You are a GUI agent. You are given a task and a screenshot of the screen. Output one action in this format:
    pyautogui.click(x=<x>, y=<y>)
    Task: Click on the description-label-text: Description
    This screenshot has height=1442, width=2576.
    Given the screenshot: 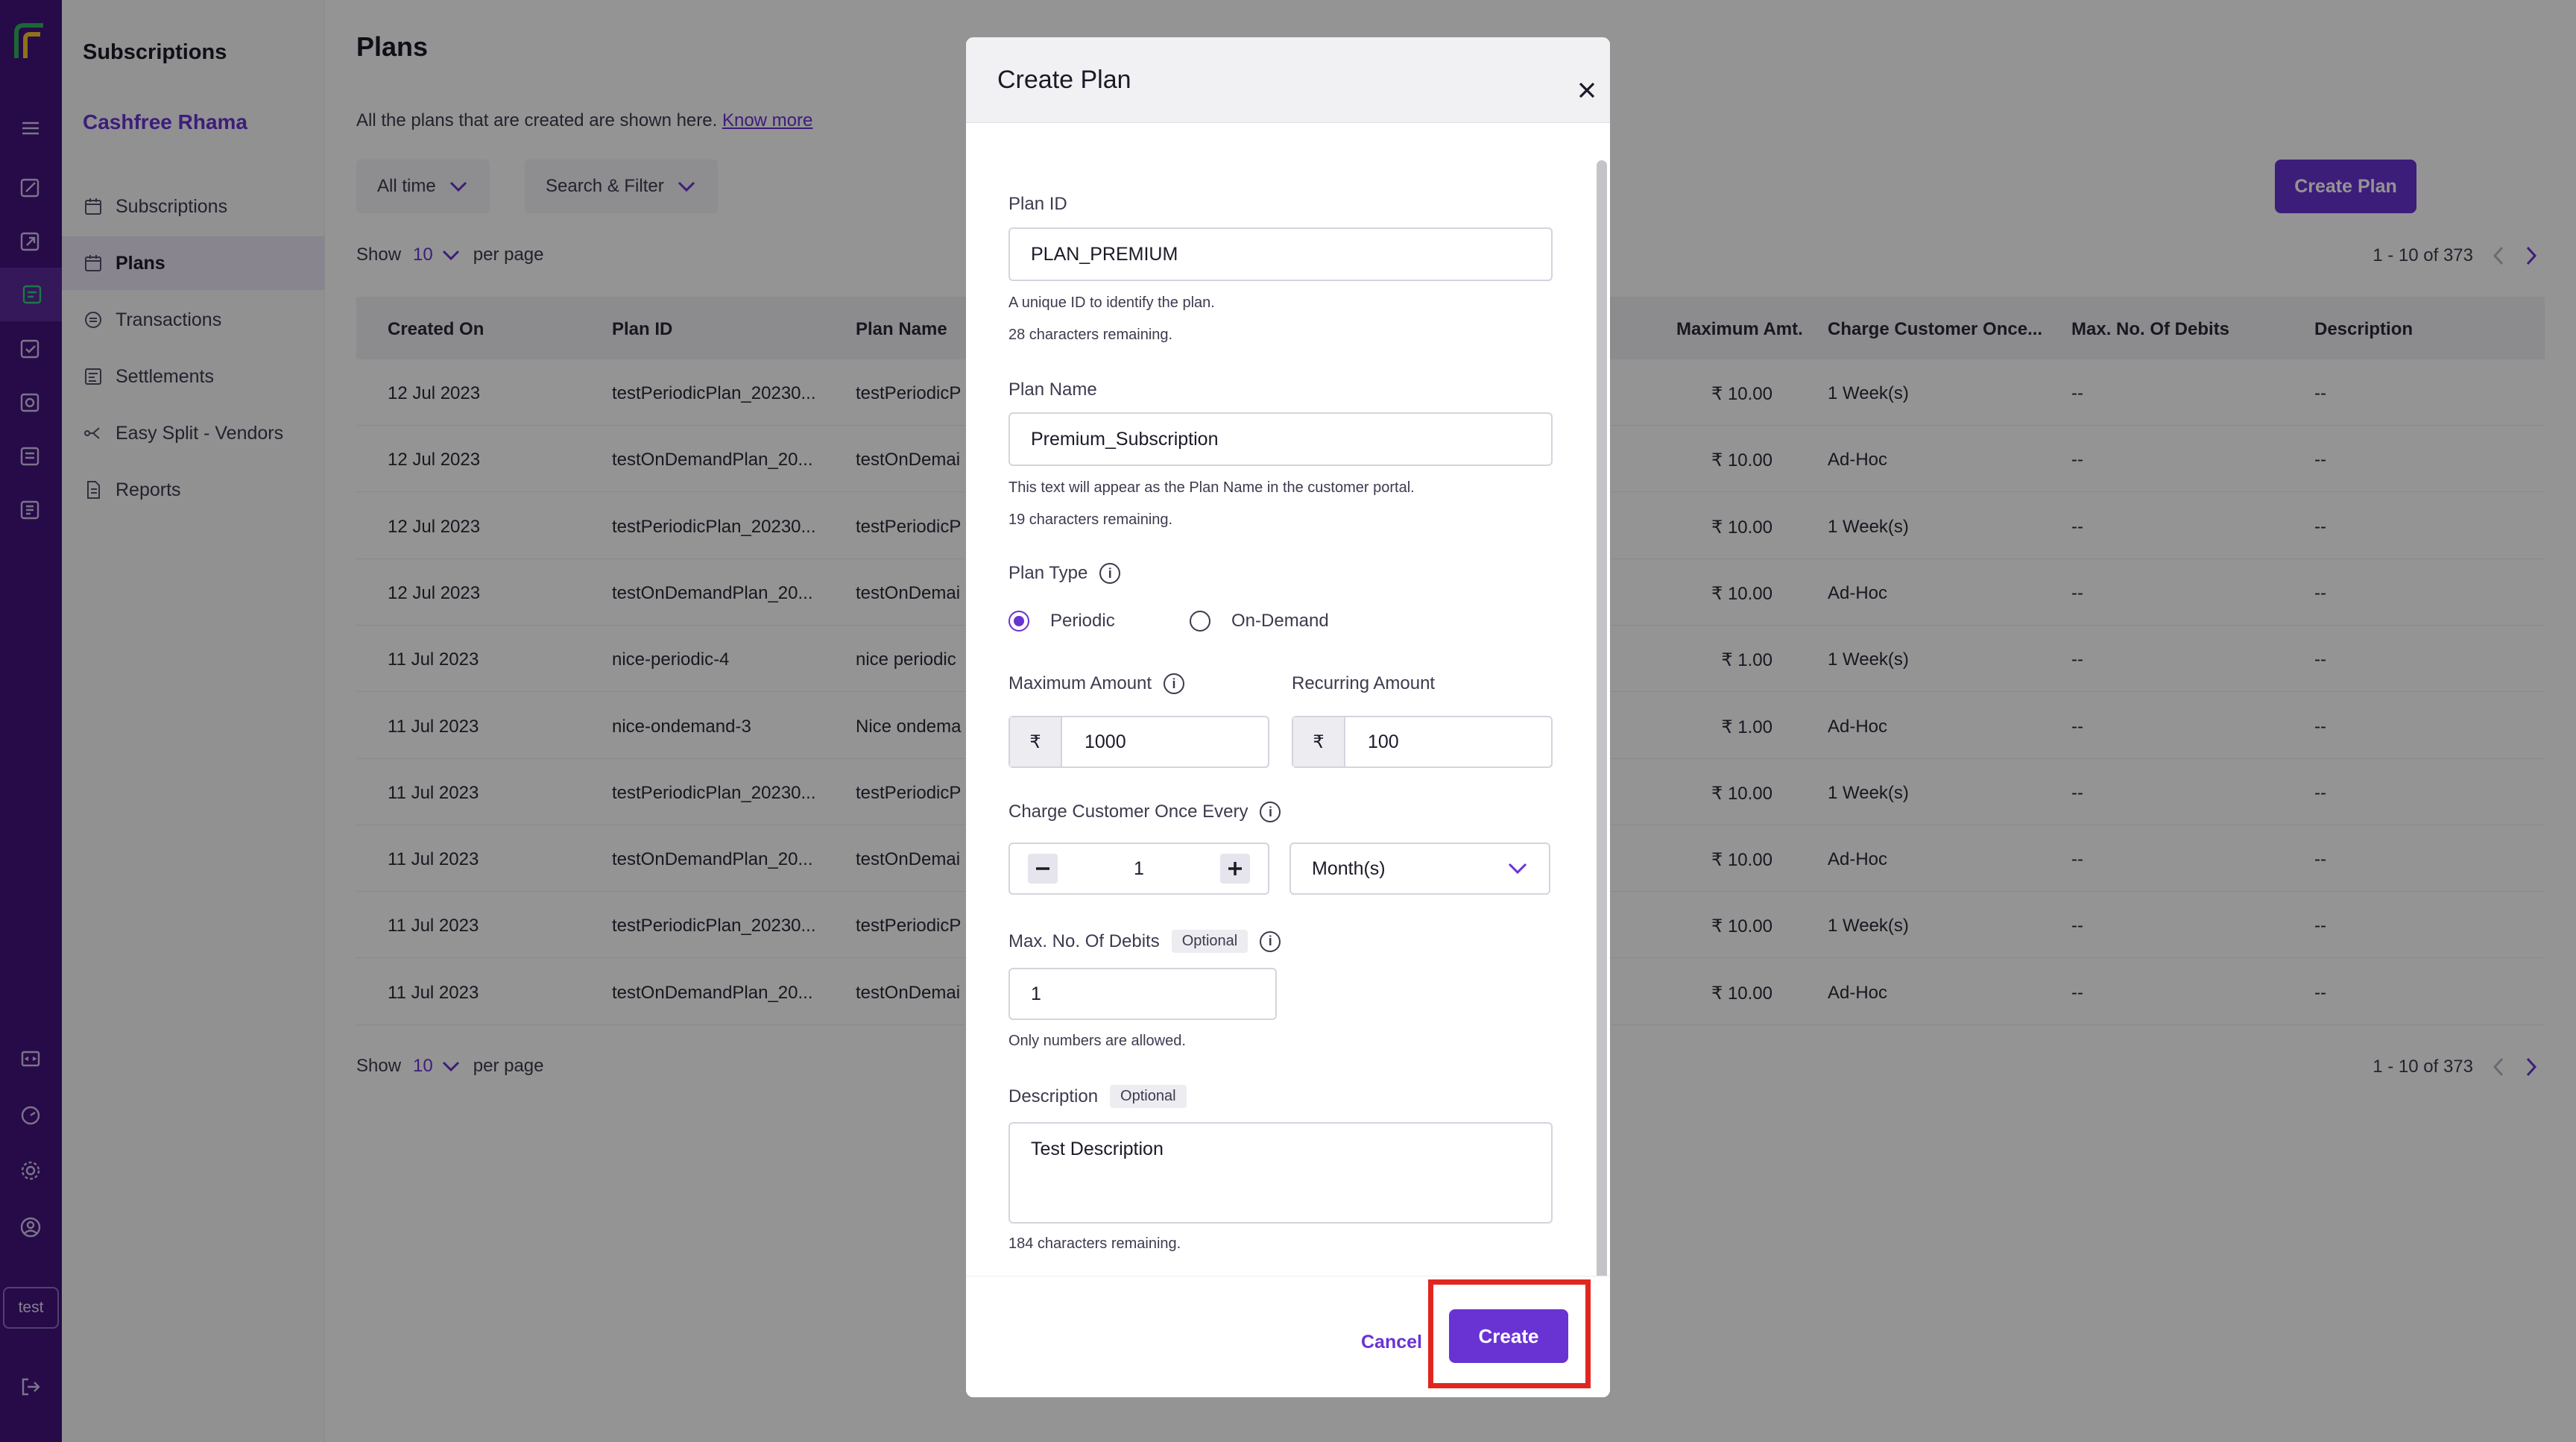 What is the action you would take?
    pyautogui.click(x=1053, y=1096)
    